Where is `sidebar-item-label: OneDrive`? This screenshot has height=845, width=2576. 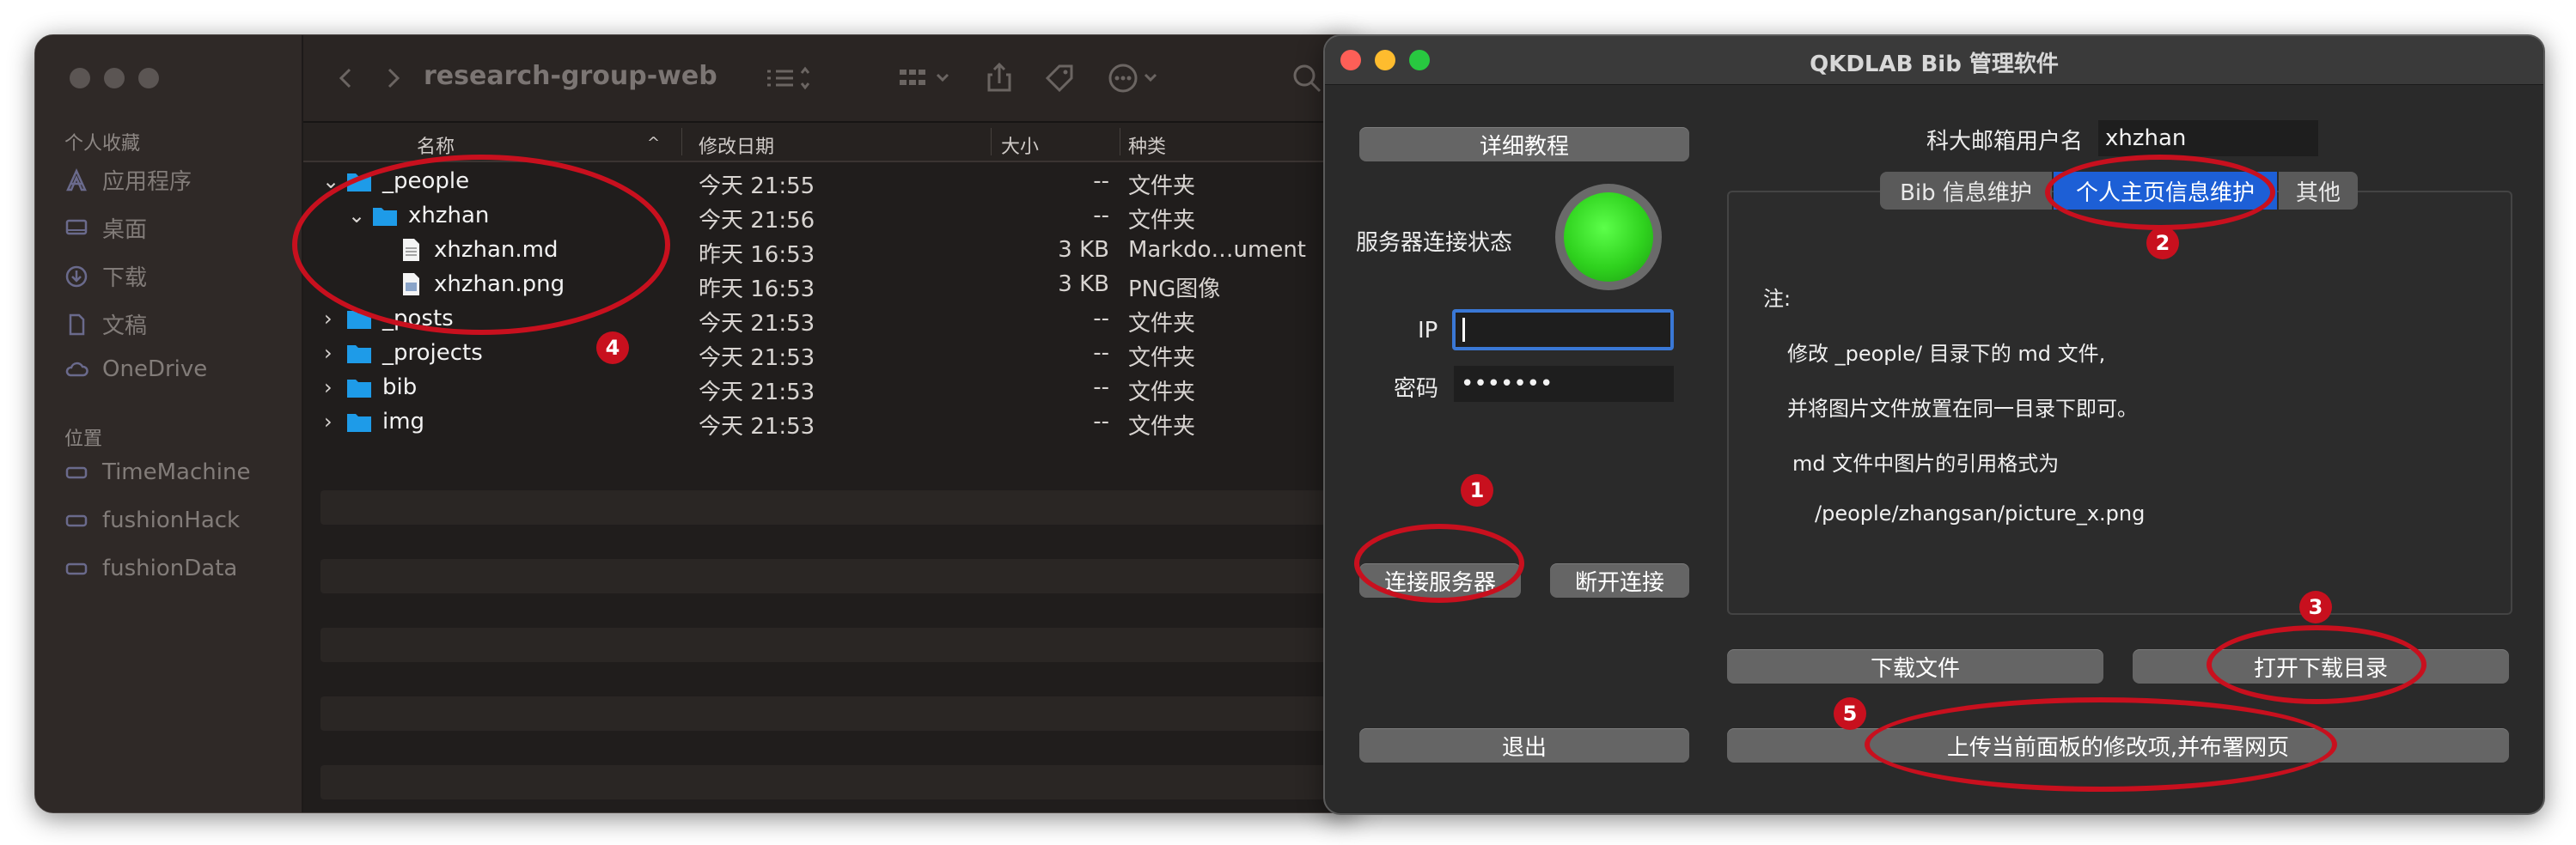
sidebar-item-label: OneDrive is located at coordinates (155, 369).